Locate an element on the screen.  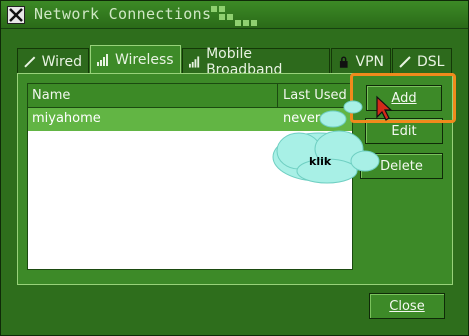
title-bar: Network Connections is located at coordinates (234, 15).